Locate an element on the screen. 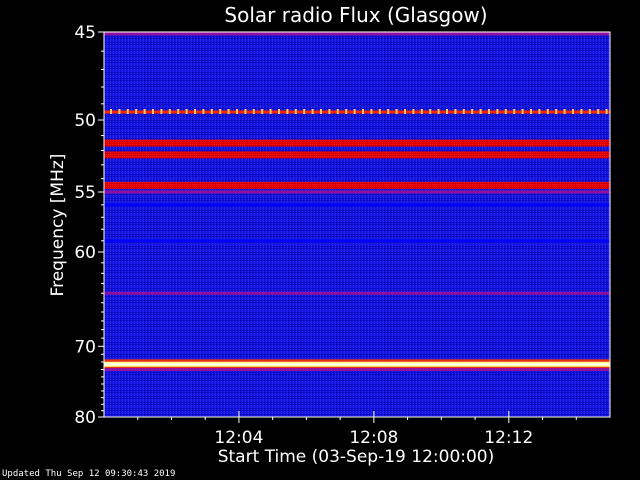 This screenshot has width=640, height=480. x-tick-label: 12:08 is located at coordinates (373, 438).